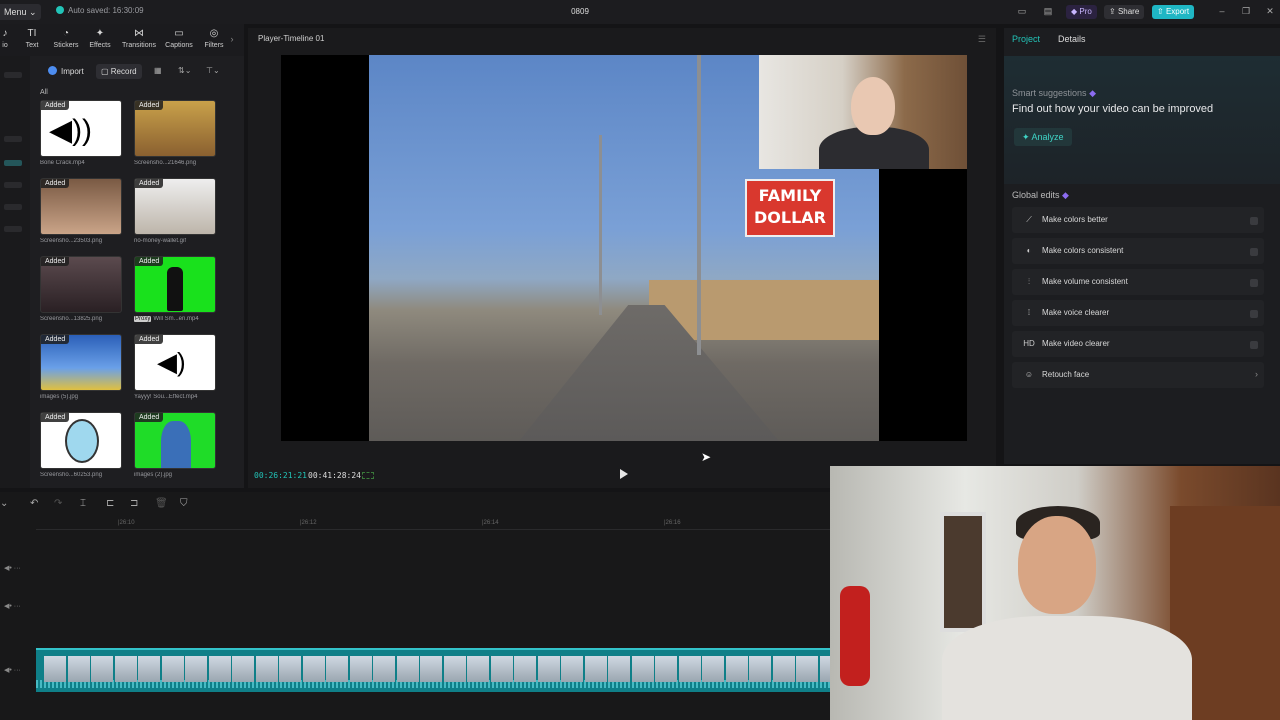  I want to click on ruler-tick: |26:12, so click(308, 523).